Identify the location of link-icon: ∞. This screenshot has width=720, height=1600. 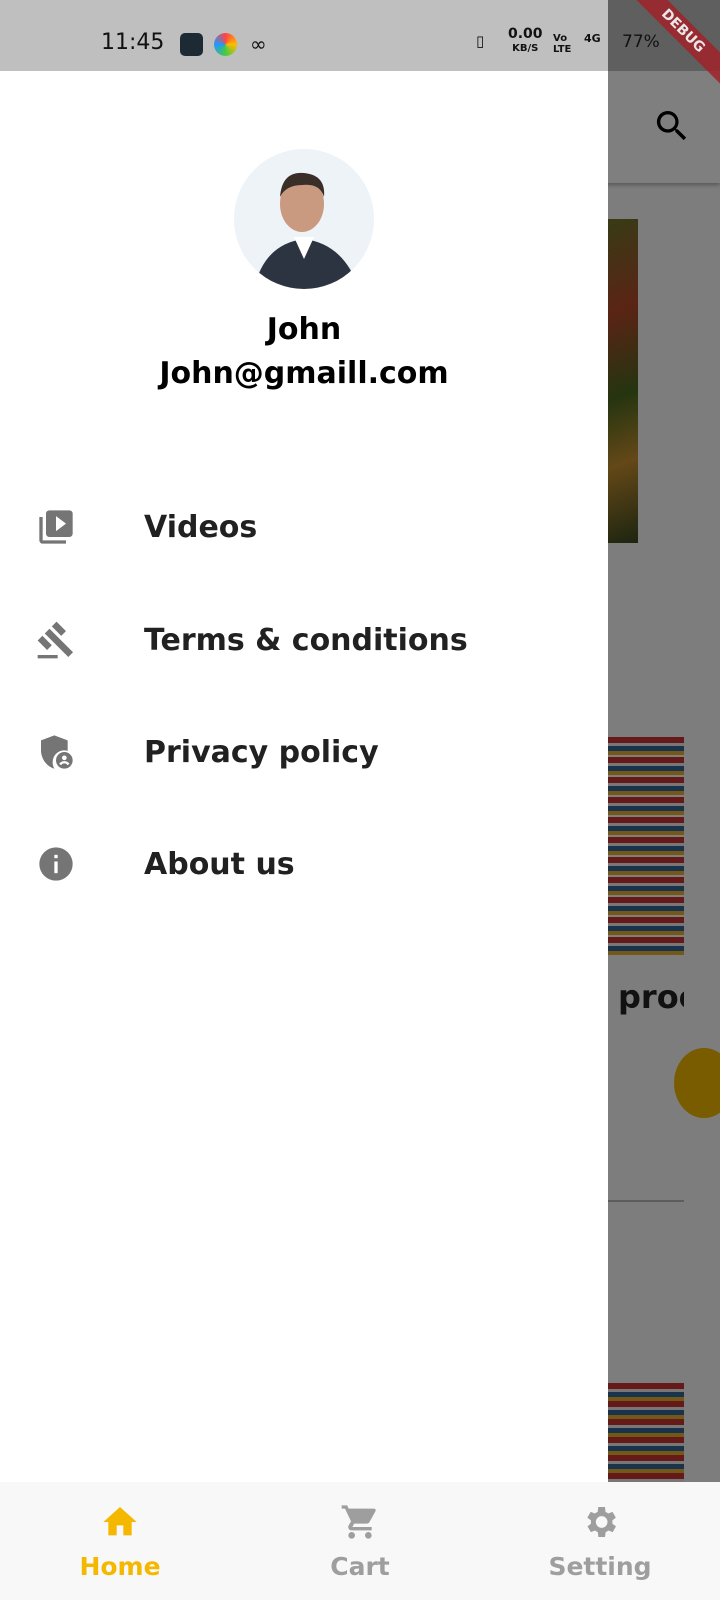
(258, 44).